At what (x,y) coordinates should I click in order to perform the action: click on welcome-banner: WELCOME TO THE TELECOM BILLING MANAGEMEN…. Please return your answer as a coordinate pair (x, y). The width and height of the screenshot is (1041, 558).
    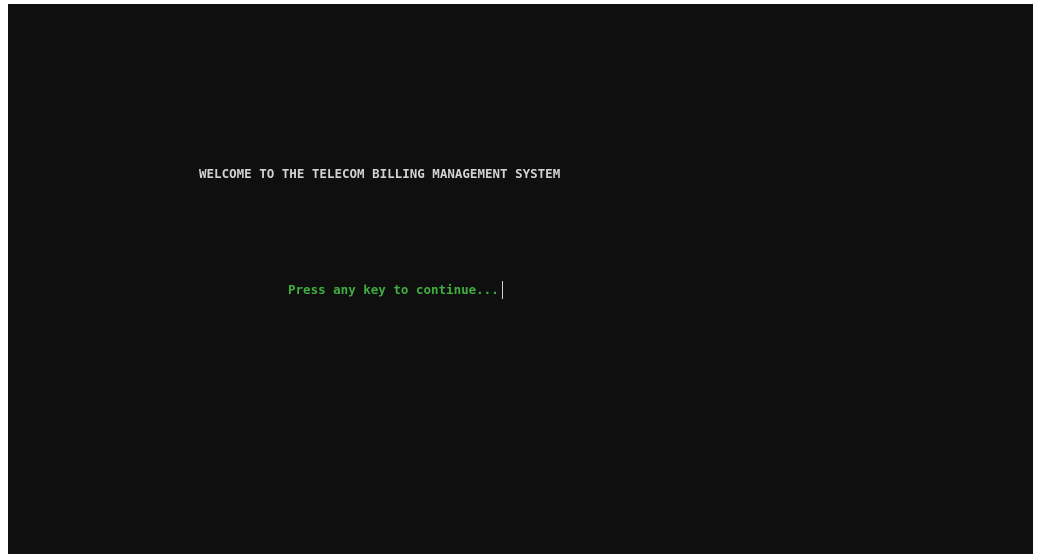
    Looking at the image, I should click on (380, 173).